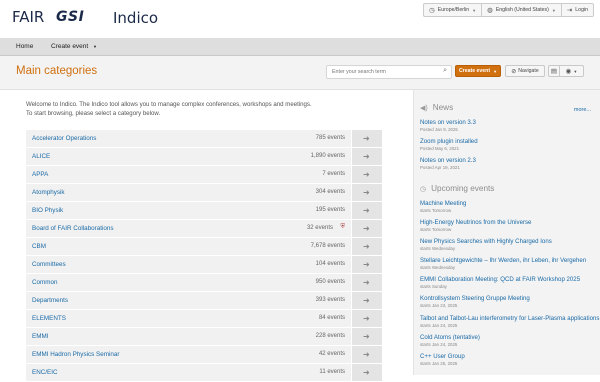 The height and width of the screenshot is (382, 600). Describe the element at coordinates (572, 71) in the screenshot. I see `display-options-button: ◉ ▼` at that location.